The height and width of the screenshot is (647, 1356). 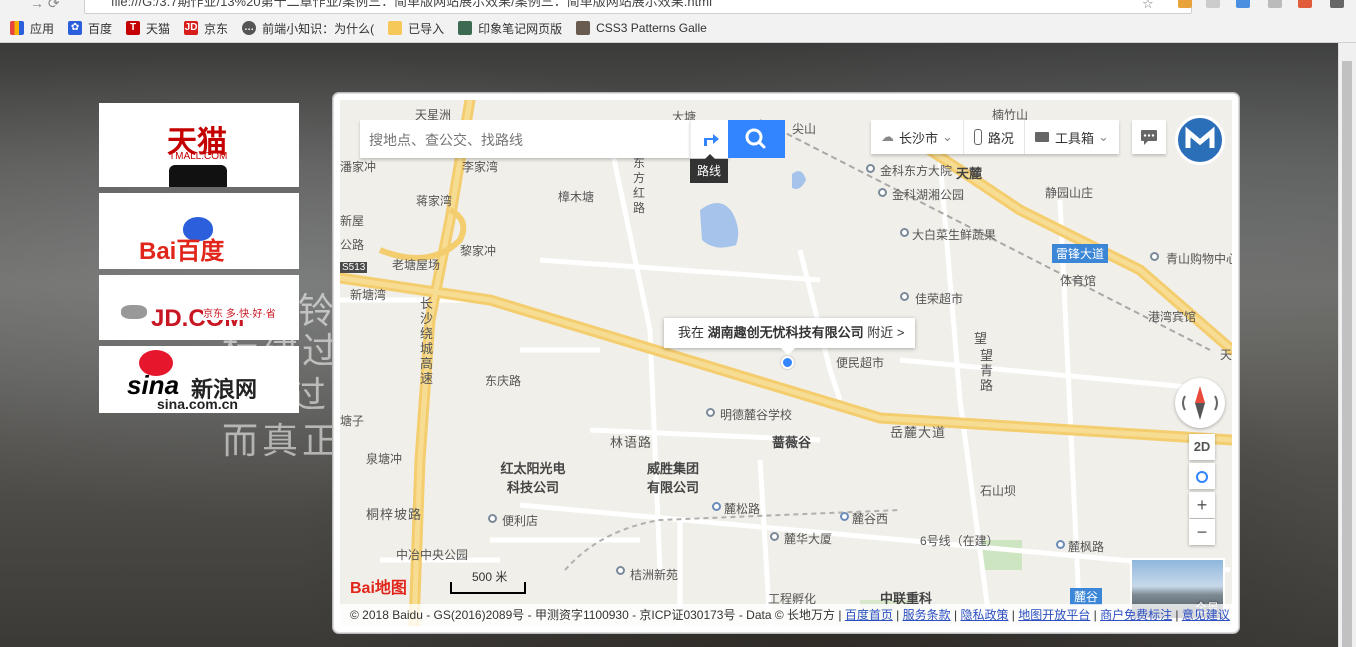 What do you see at coordinates (709, 168) in the screenshot?
I see `route-tooltip: 路线` at bounding box center [709, 168].